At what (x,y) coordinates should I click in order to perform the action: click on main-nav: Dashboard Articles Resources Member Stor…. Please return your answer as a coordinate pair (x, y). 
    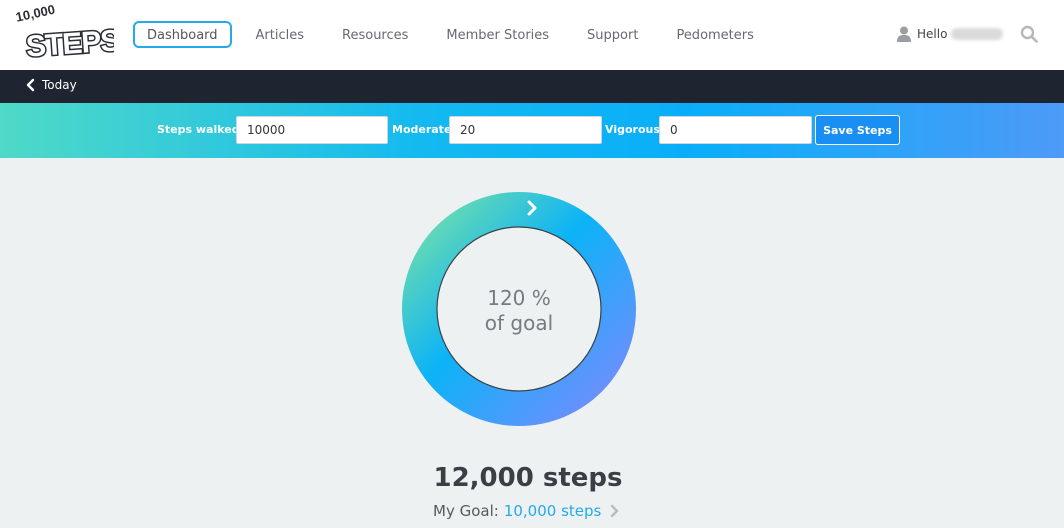
    Looking at the image, I should click on (450, 34).